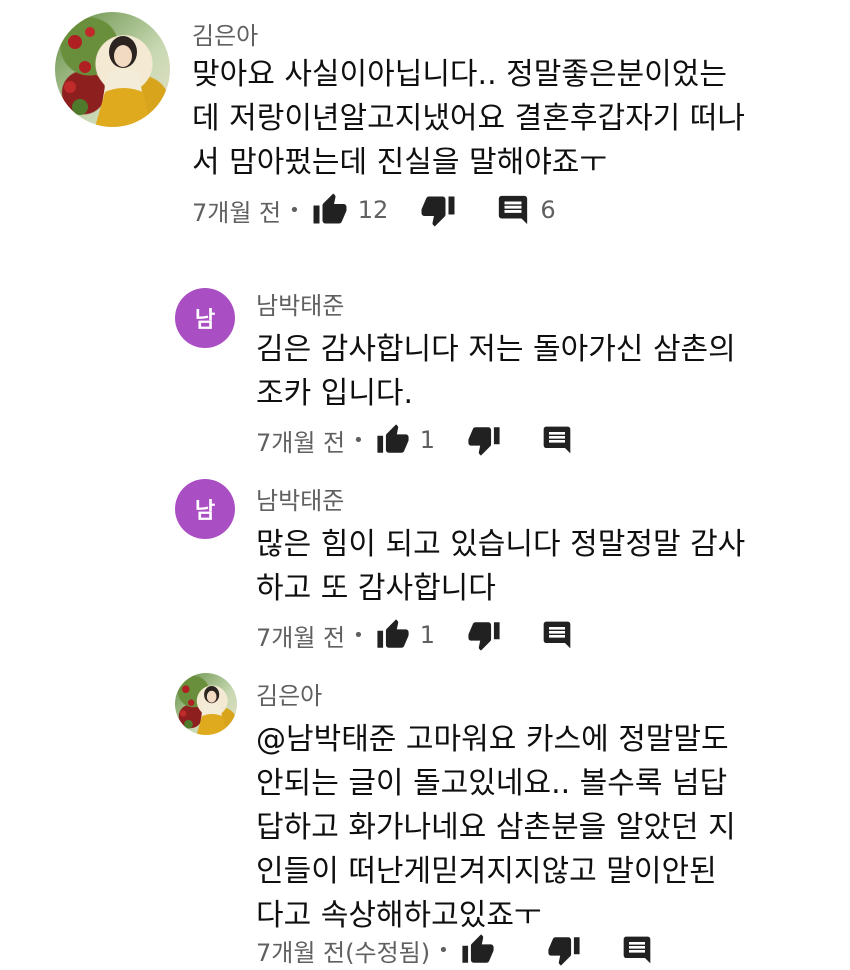 This screenshot has width=850, height=970. What do you see at coordinates (343, 952) in the screenshot?
I see `reply-timestamp: 7개월 전(수정됨)` at bounding box center [343, 952].